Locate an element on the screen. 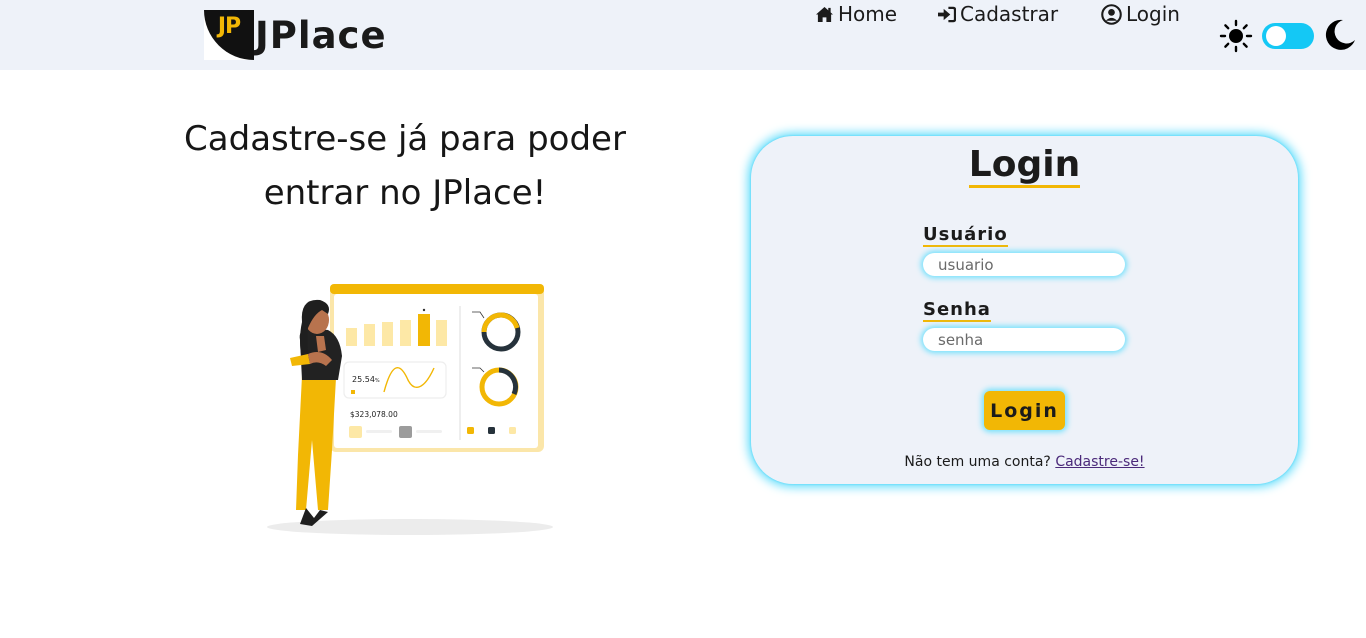  home-icon is located at coordinates (824, 14).